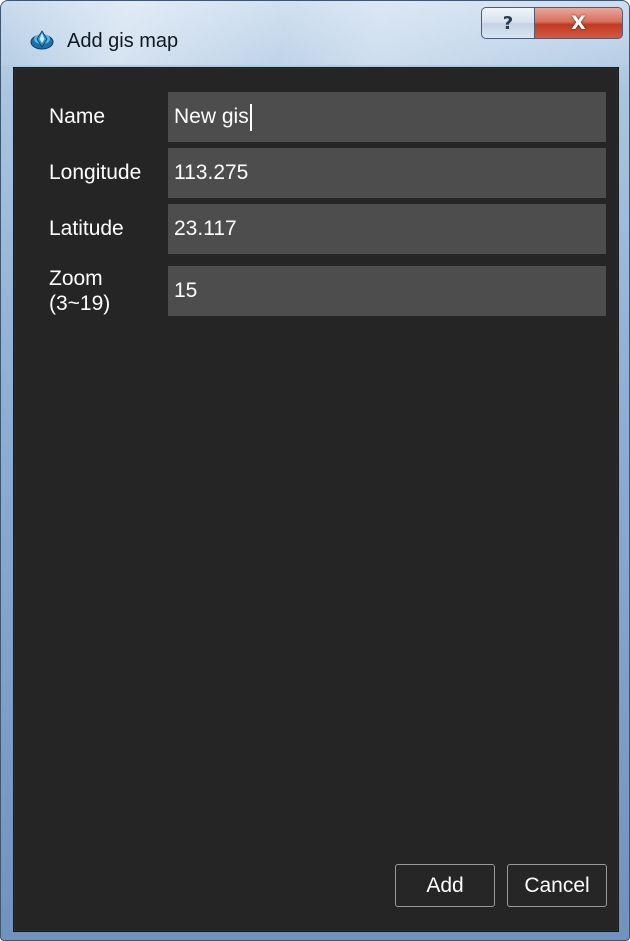  I want to click on zoom-input: 15, so click(387, 291).